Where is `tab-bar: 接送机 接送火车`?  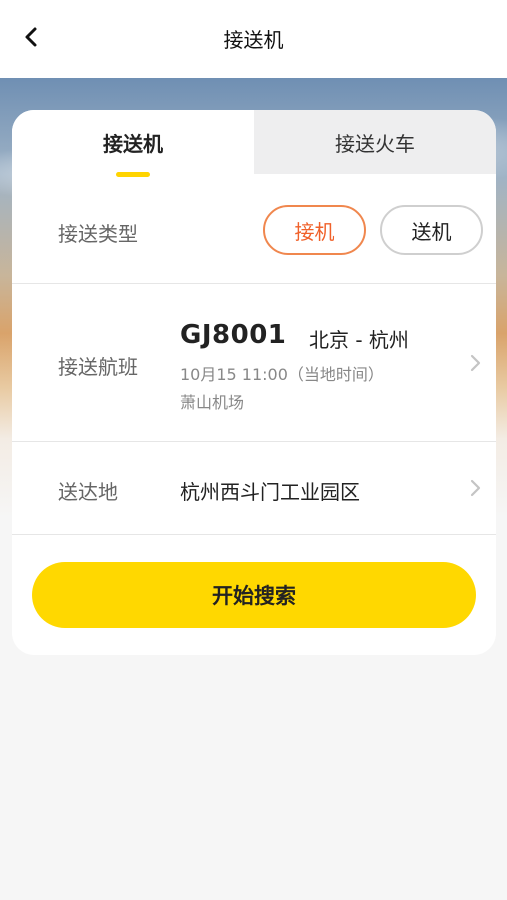
tab-bar: 接送机 接送火车 is located at coordinates (254, 143).